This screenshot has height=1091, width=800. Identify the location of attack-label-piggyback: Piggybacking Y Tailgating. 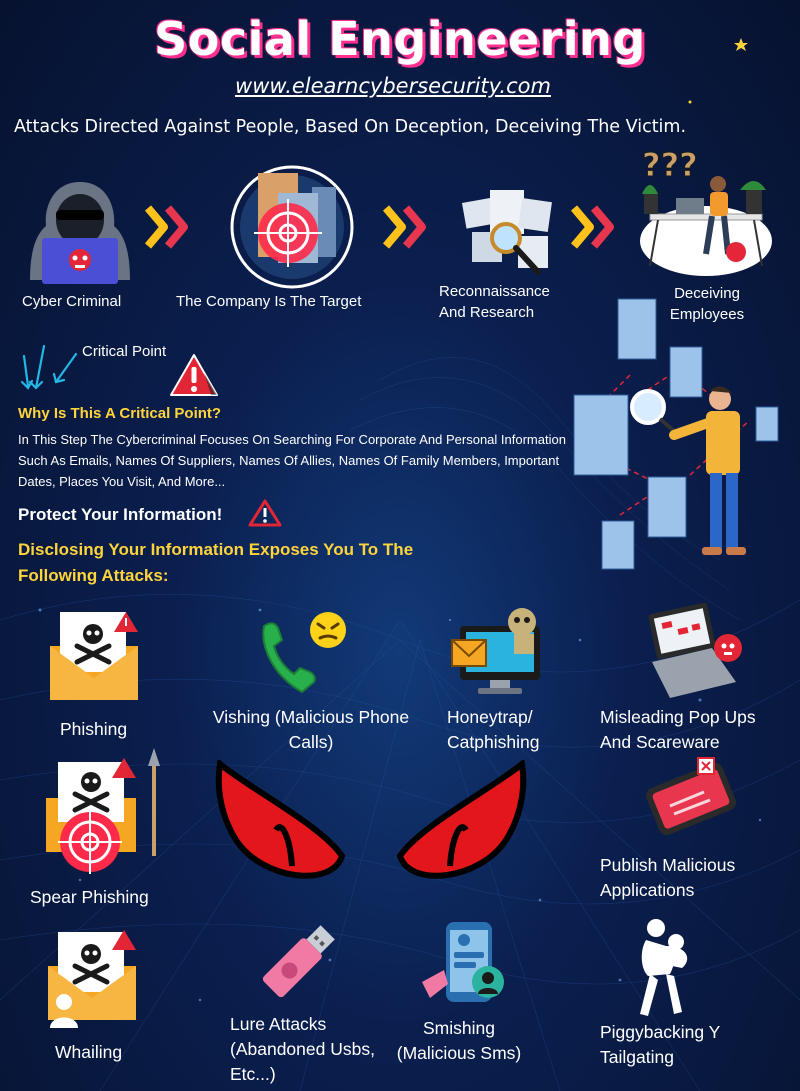
(660, 1044).